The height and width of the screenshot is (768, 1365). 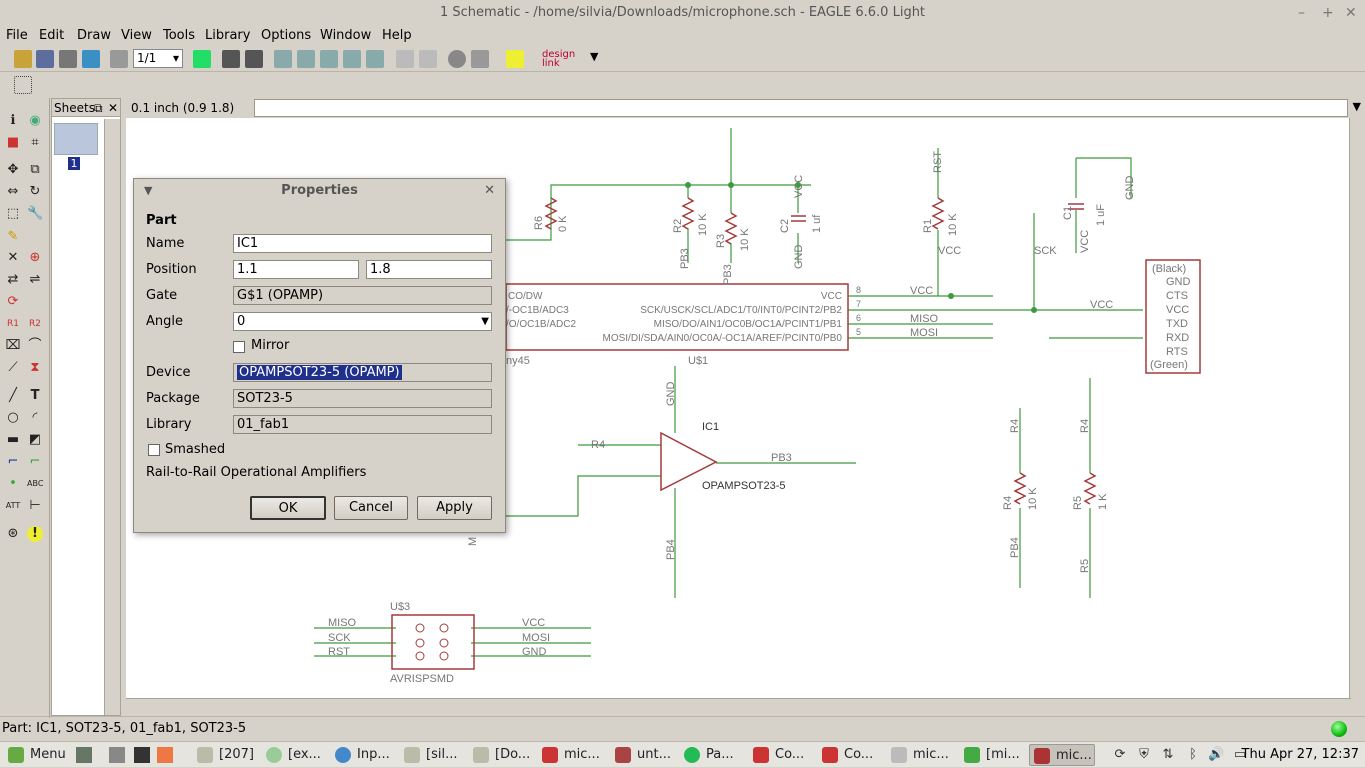 I want to click on mirror-icon: ⇔, so click(x=13, y=192).